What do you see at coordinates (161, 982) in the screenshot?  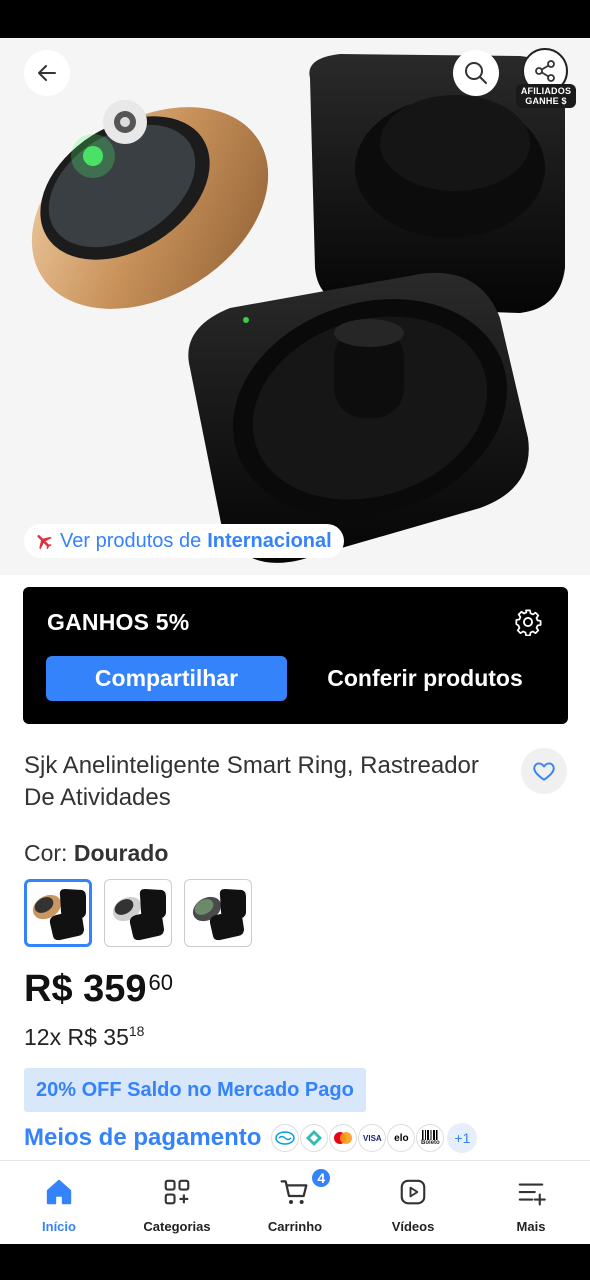 I see `price-cents: 60` at bounding box center [161, 982].